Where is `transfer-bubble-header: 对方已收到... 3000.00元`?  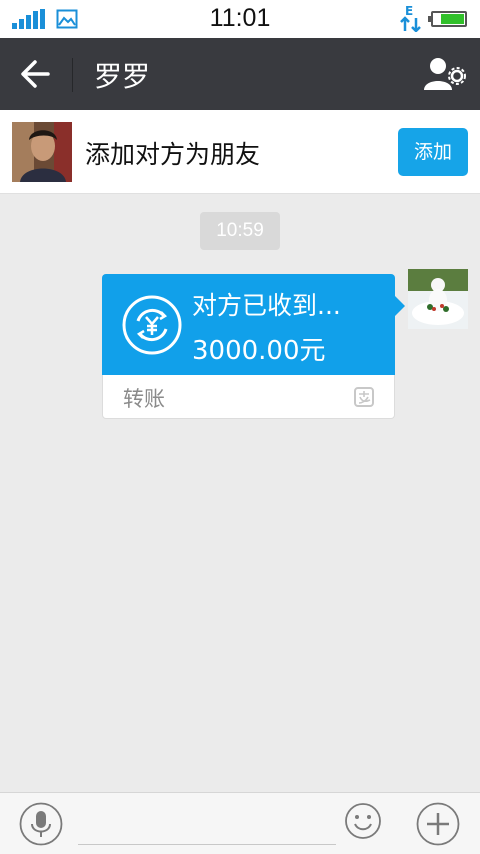
transfer-bubble-header: 对方已收到... 3000.00元 is located at coordinates (248, 324).